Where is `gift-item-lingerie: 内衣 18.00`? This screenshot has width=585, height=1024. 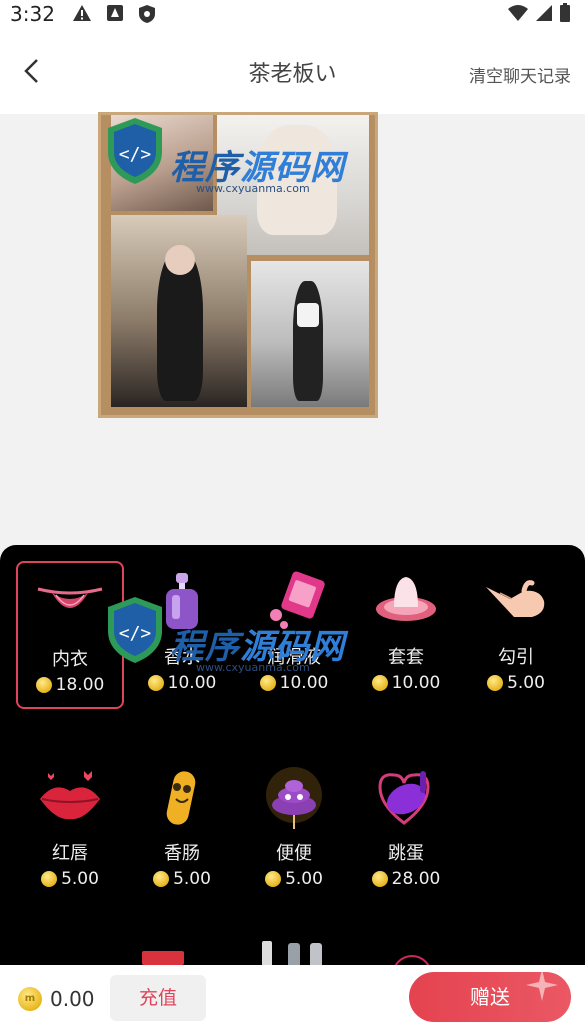 gift-item-lingerie: 内衣 18.00 is located at coordinates (70, 635).